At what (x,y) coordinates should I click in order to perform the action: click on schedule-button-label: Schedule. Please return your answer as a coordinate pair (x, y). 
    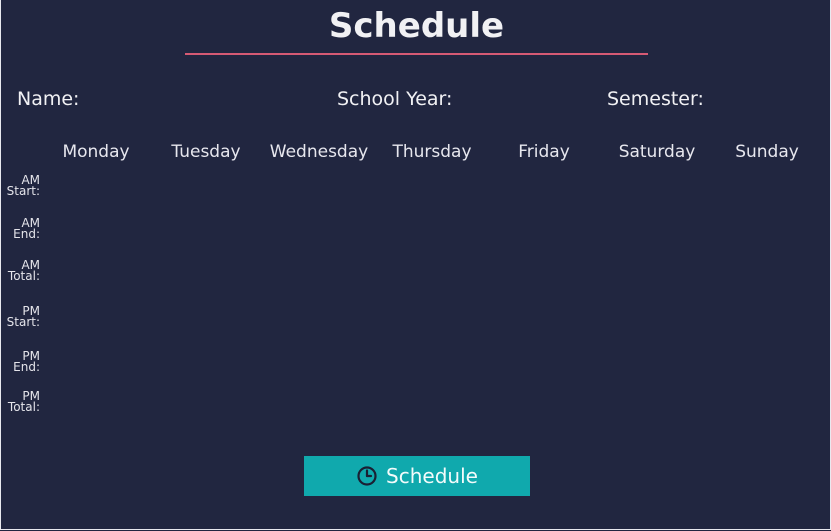
    Looking at the image, I should click on (432, 476).